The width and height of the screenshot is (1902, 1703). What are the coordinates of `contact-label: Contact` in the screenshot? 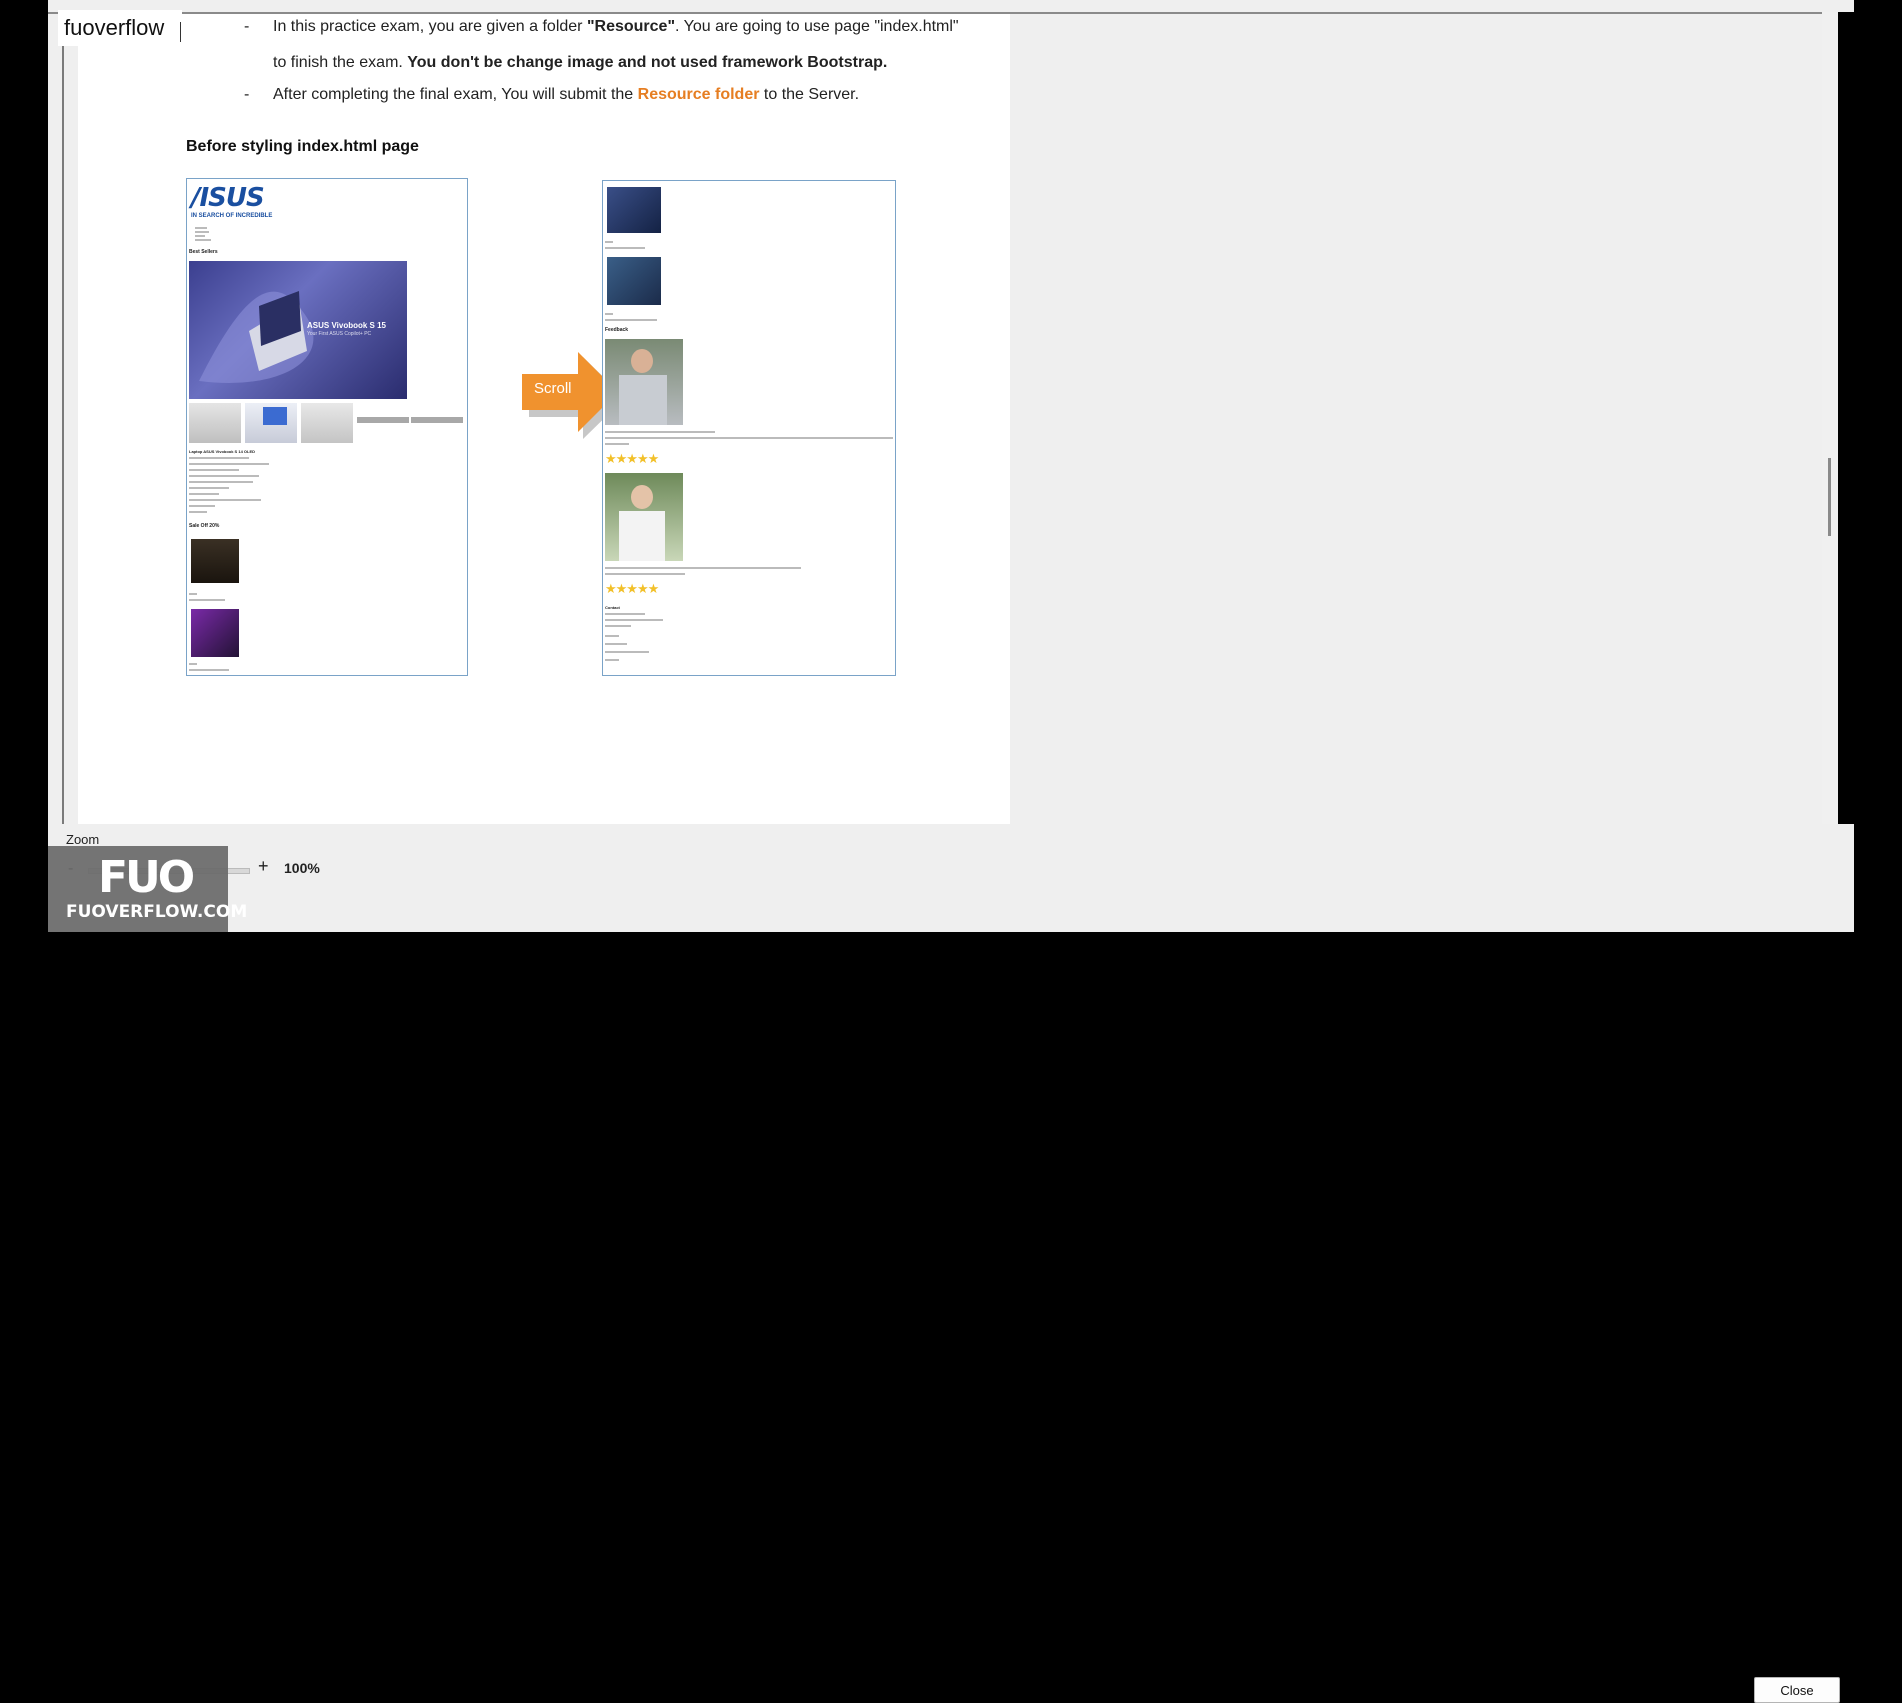 It's located at (612, 607).